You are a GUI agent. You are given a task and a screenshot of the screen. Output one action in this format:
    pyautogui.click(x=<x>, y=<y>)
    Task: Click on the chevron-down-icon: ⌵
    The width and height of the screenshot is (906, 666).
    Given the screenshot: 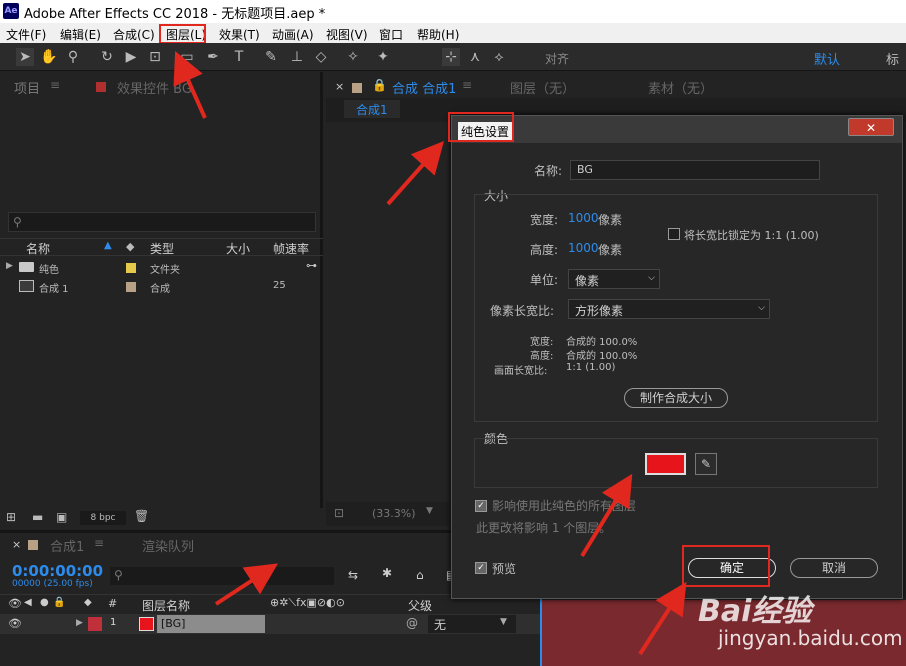 What is the action you would take?
    pyautogui.click(x=651, y=278)
    